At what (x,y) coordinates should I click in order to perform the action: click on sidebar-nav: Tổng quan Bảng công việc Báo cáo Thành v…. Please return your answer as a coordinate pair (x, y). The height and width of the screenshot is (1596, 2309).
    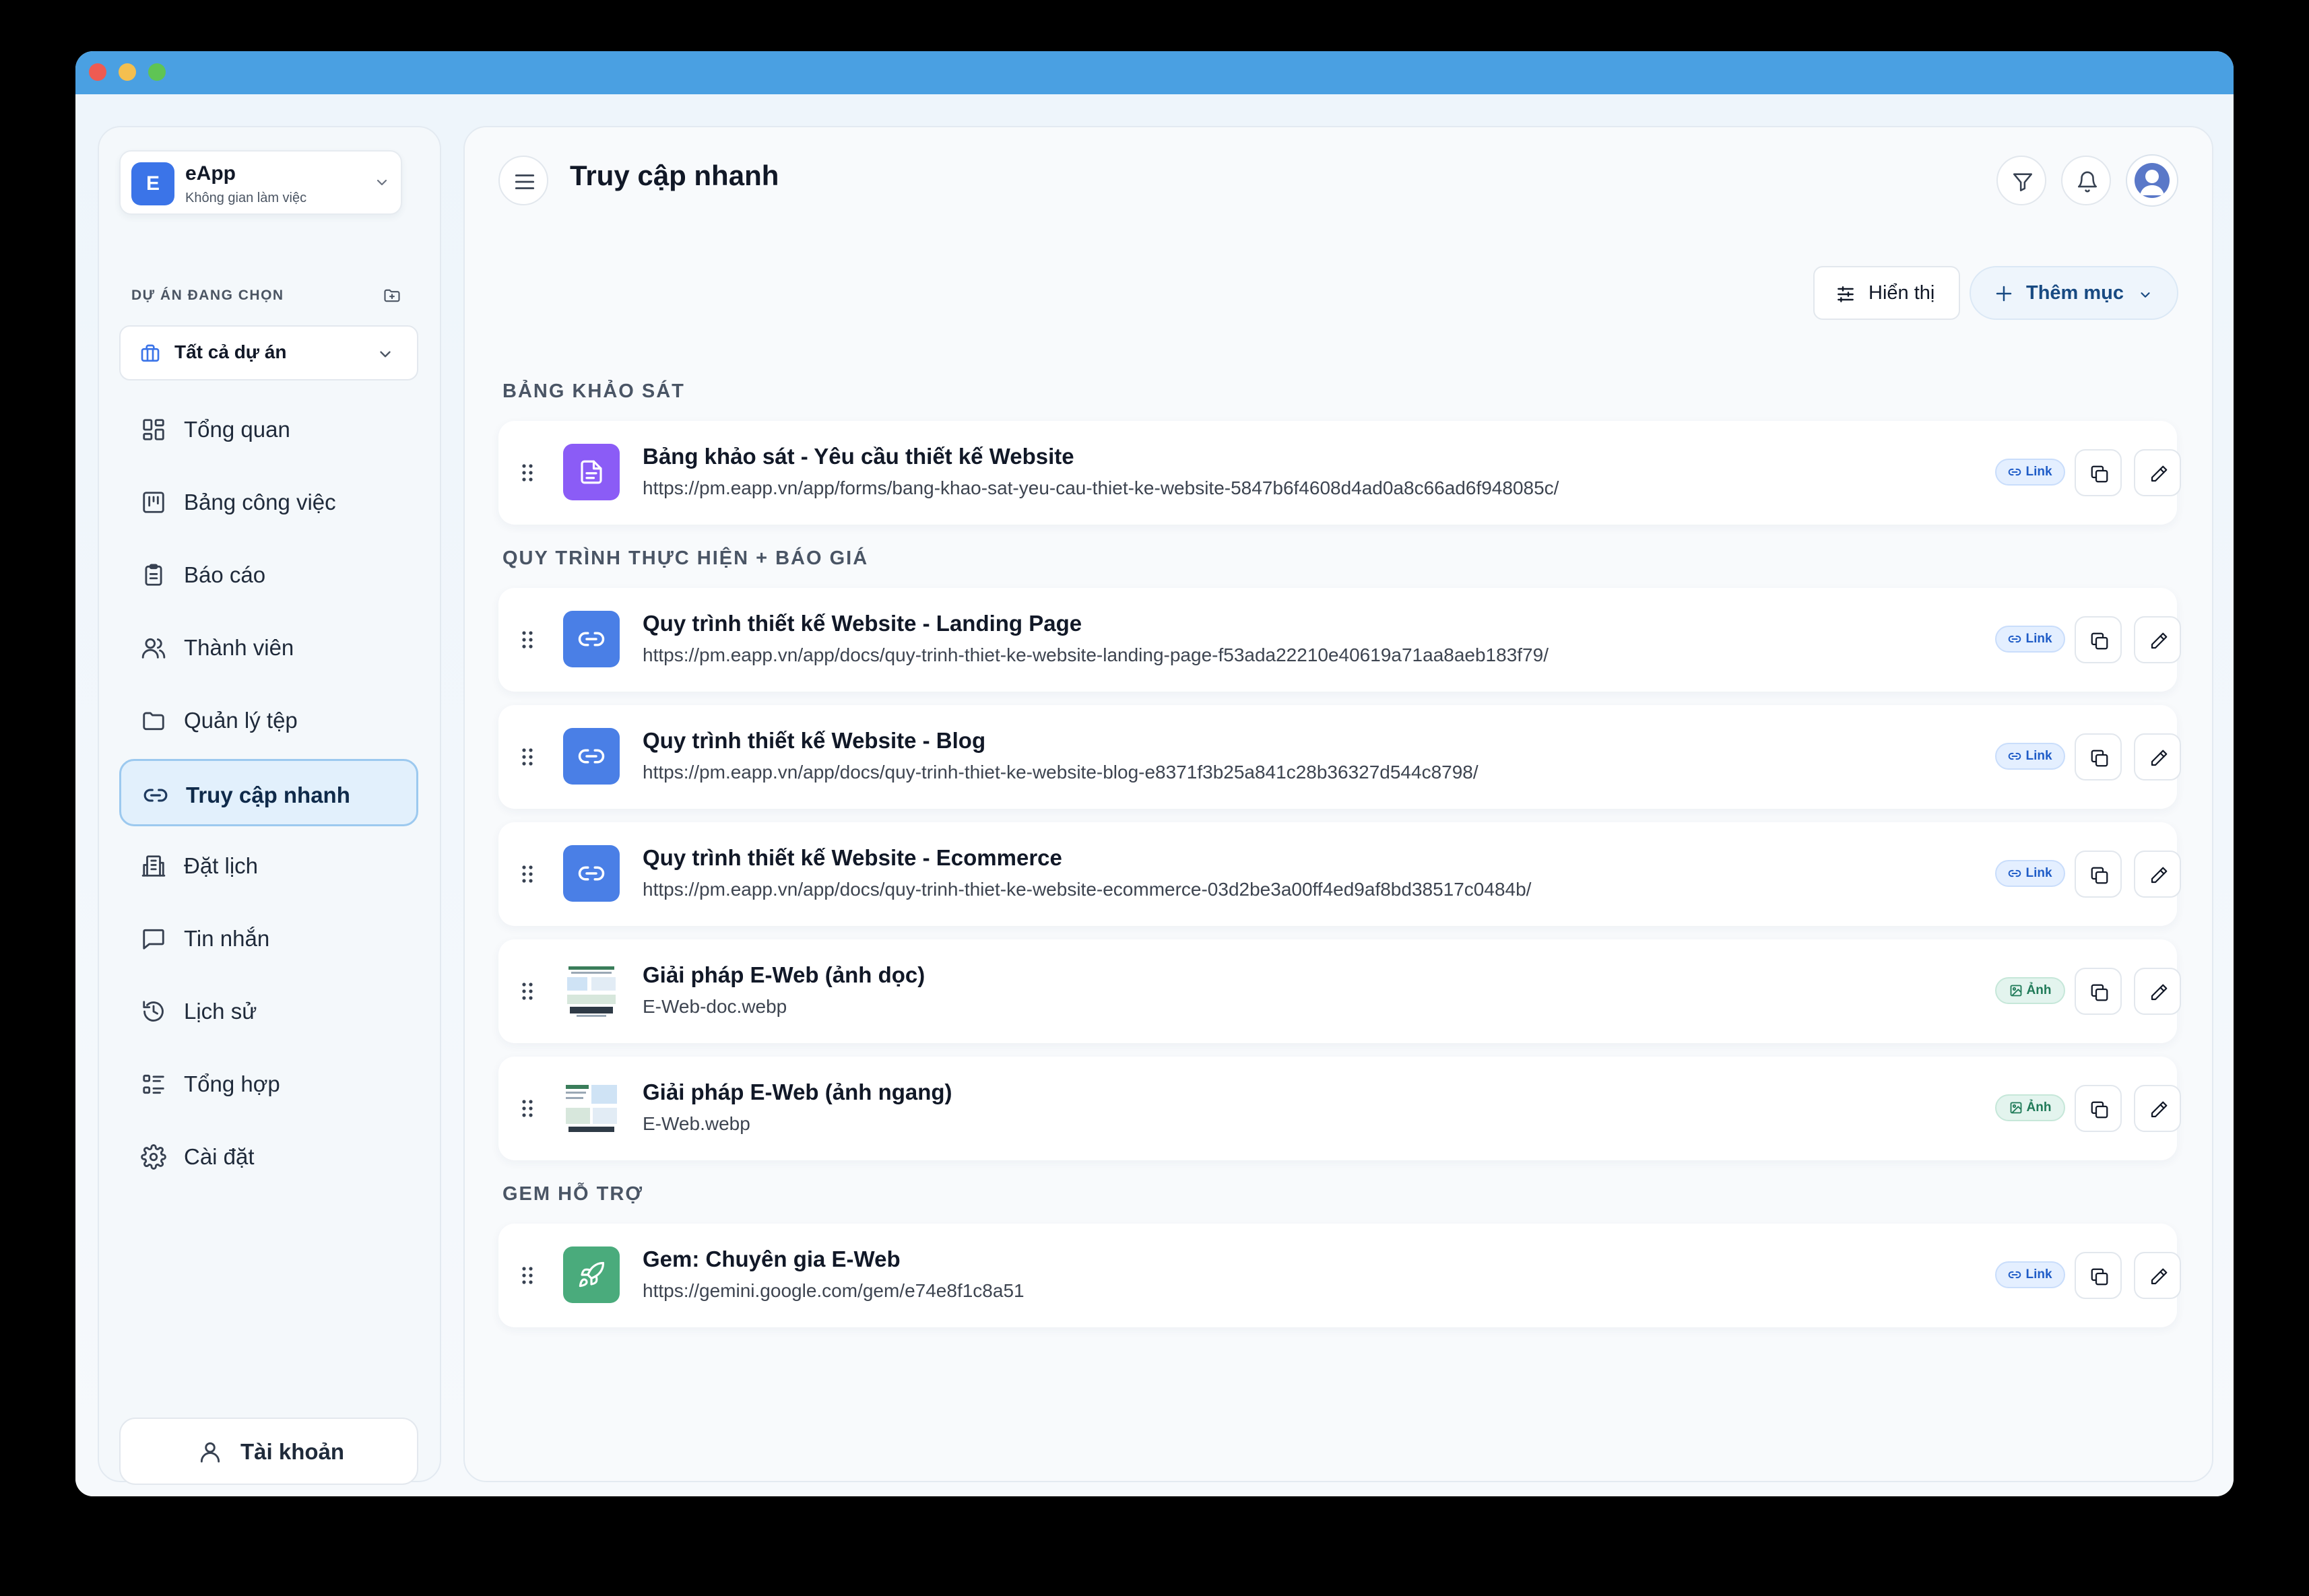
    Looking at the image, I should click on (268, 795).